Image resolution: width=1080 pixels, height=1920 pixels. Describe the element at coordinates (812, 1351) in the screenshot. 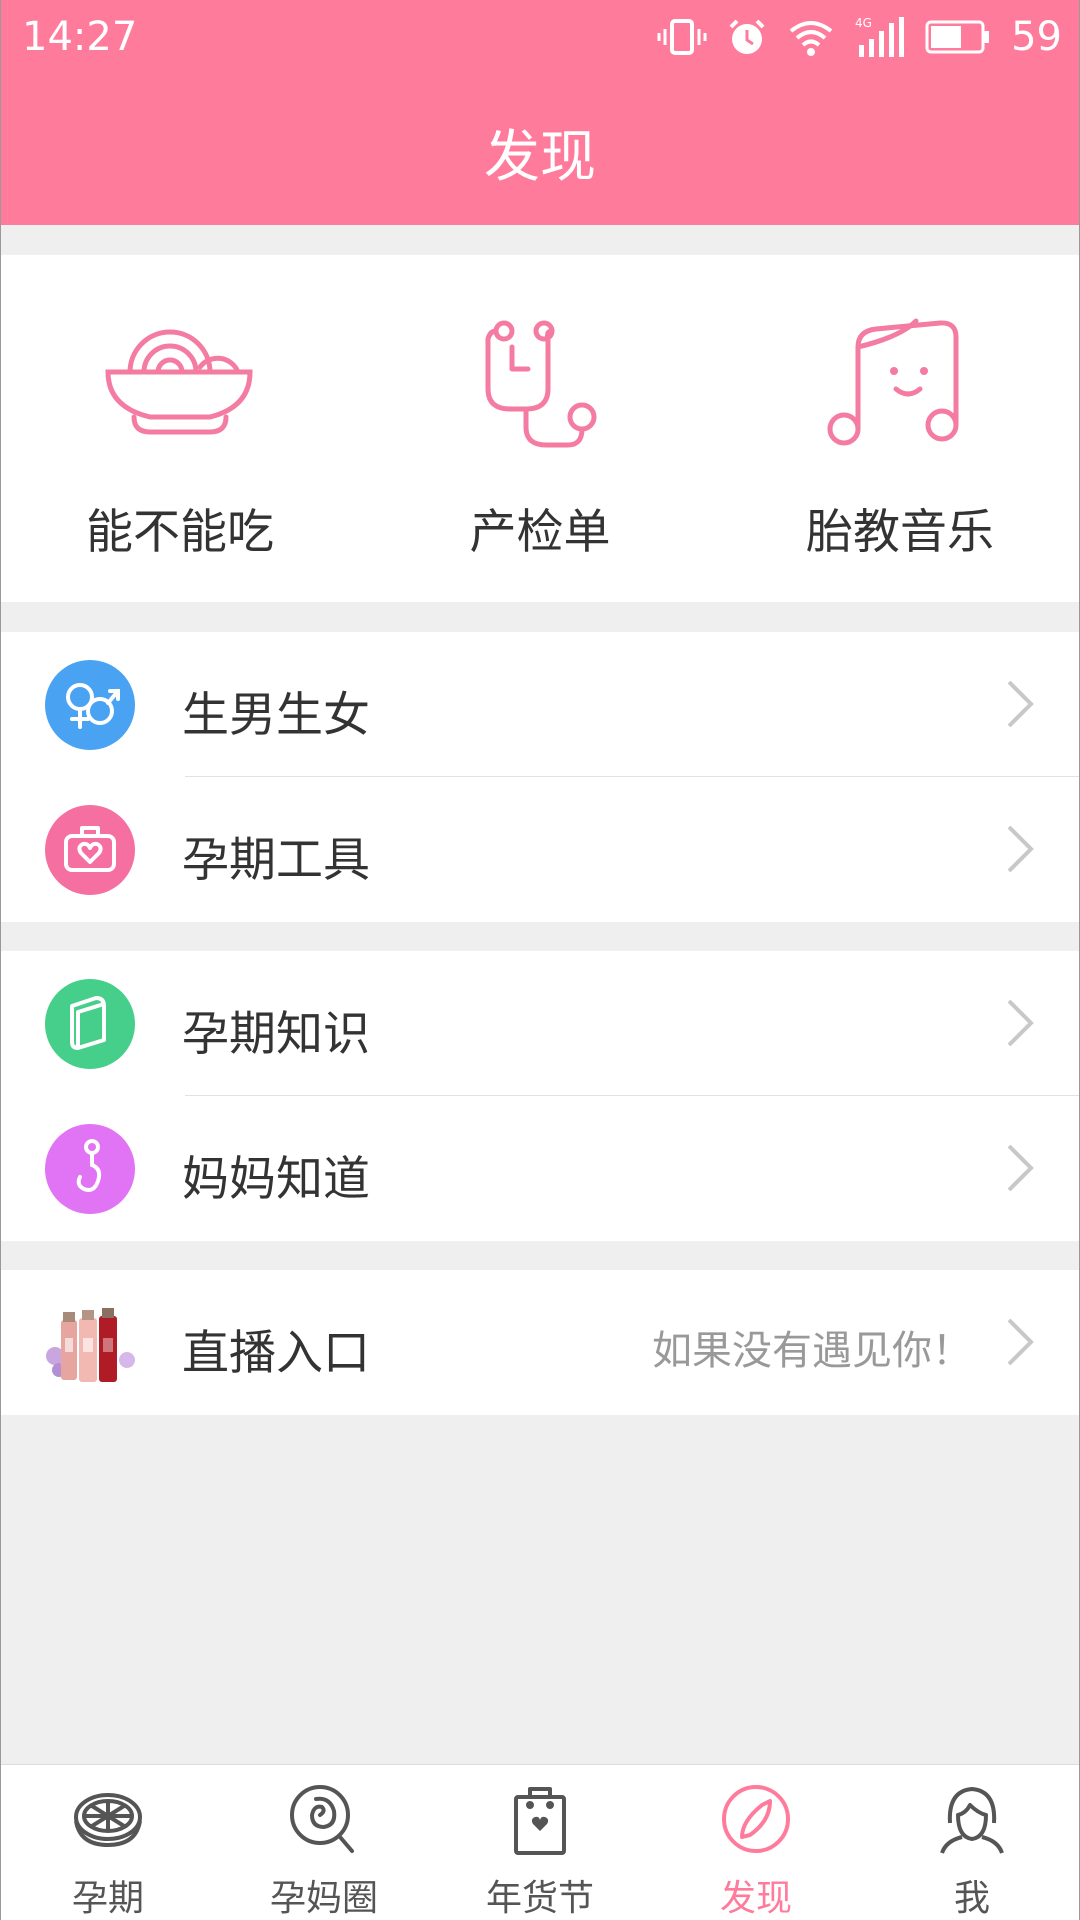

I see `live-subtitle: 如果没有遇见你！` at that location.